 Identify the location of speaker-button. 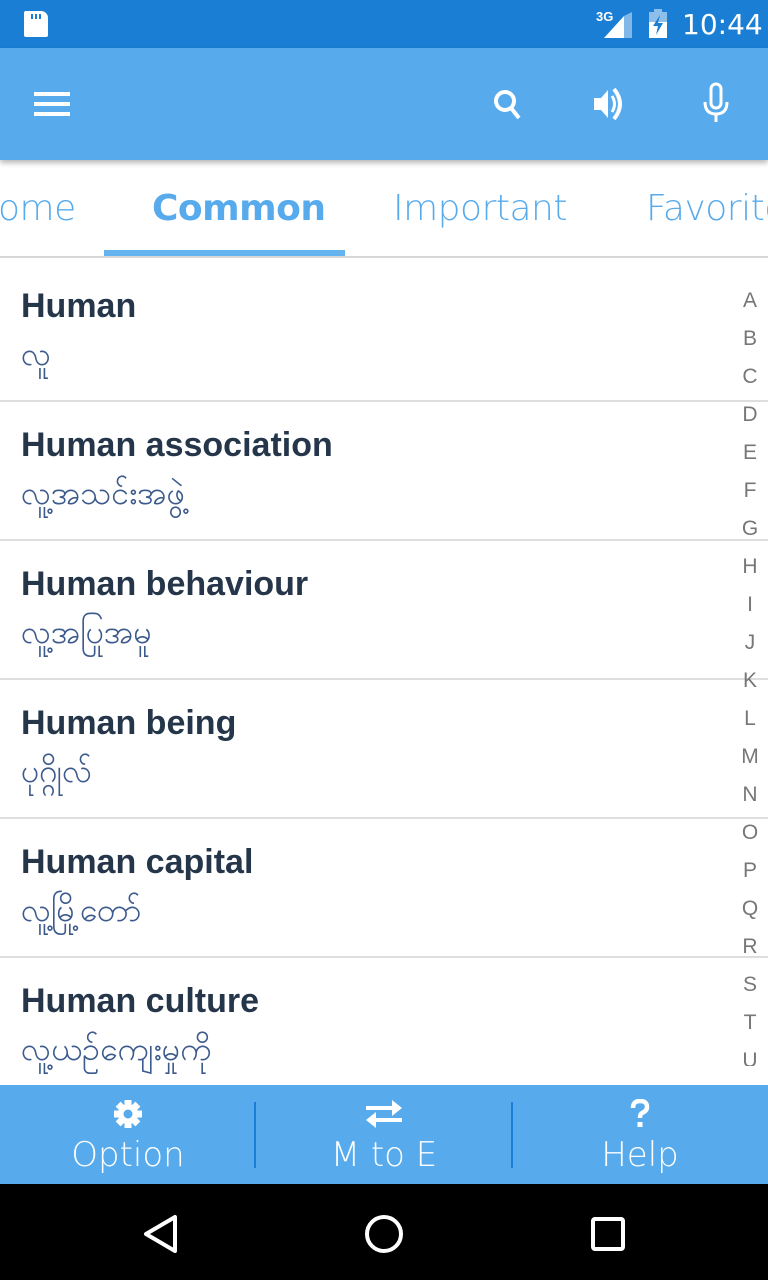
(612, 104).